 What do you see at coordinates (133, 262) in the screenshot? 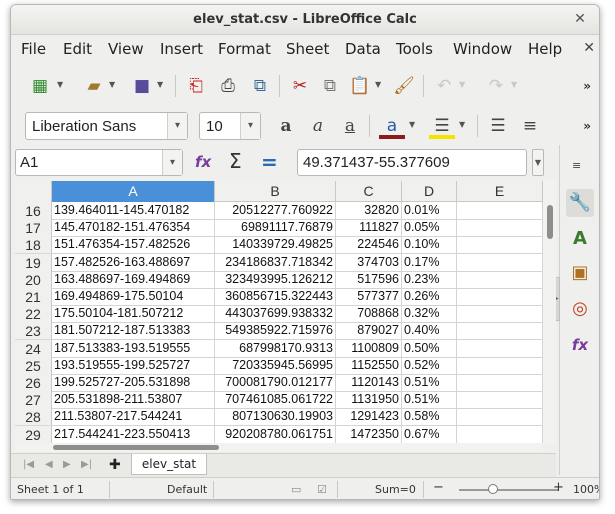
I see `cell-a: 157.482526-163.488697` at bounding box center [133, 262].